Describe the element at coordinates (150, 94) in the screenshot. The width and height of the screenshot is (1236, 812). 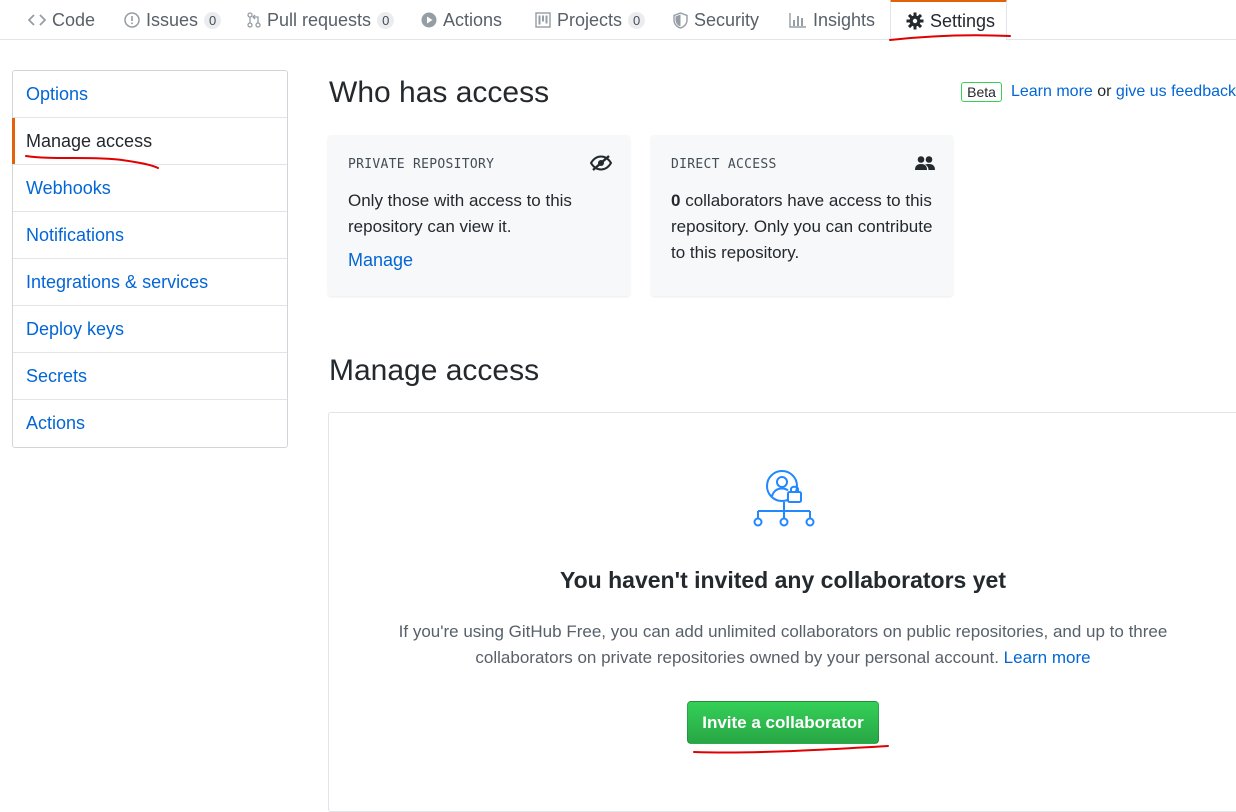
I see `sidebar-item-options: Options` at that location.